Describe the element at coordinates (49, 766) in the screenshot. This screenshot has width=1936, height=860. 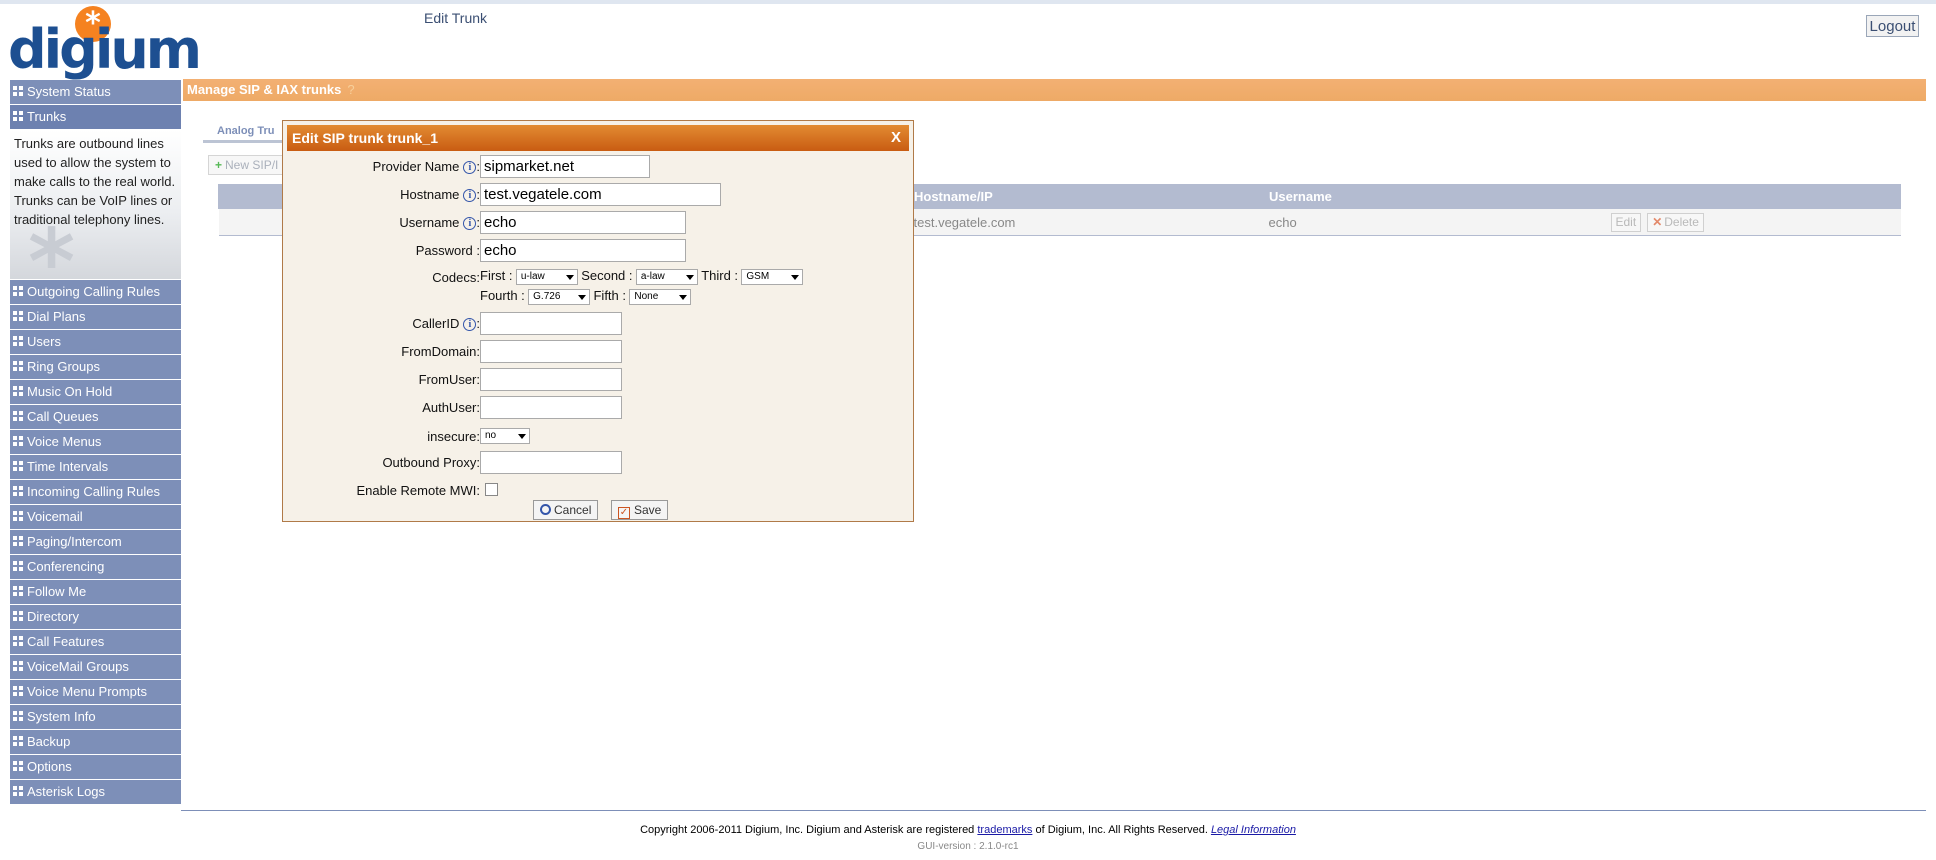
I see `sidebar-item-label: Options` at that location.